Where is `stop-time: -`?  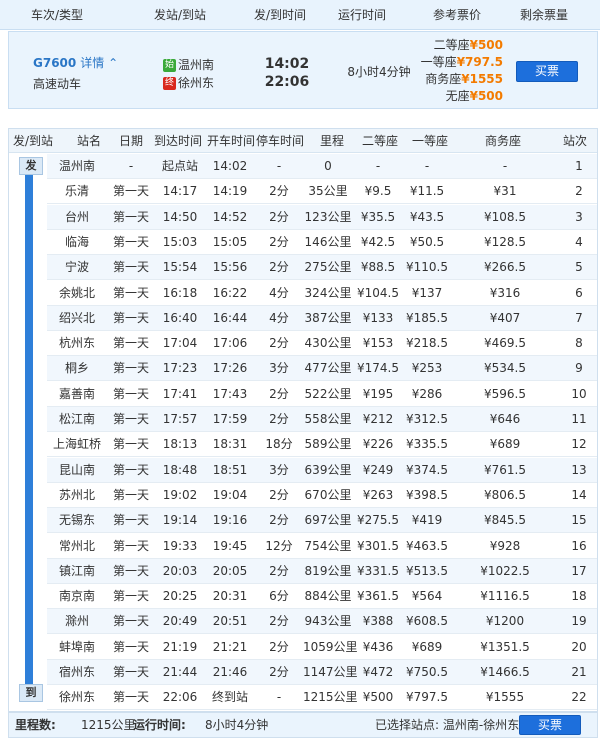 stop-time: - is located at coordinates (279, 166).